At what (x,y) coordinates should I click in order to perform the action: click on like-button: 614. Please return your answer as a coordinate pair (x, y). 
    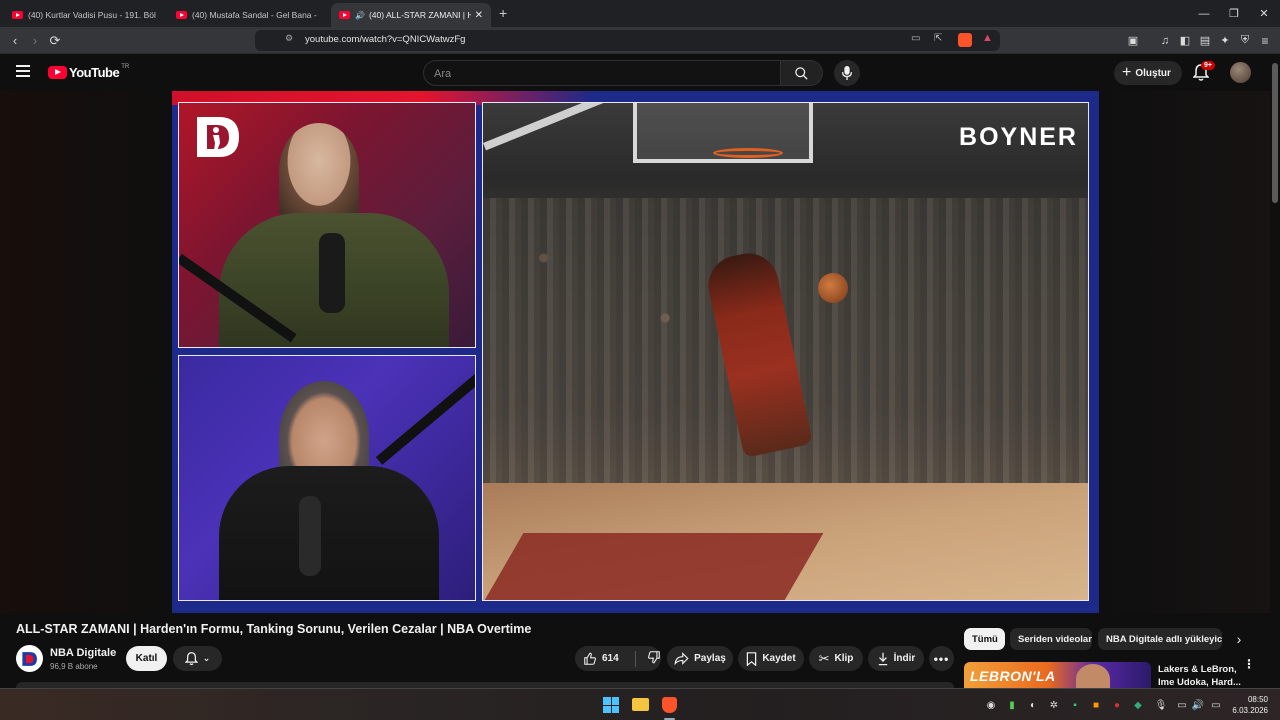
    Looking at the image, I should click on (603, 659).